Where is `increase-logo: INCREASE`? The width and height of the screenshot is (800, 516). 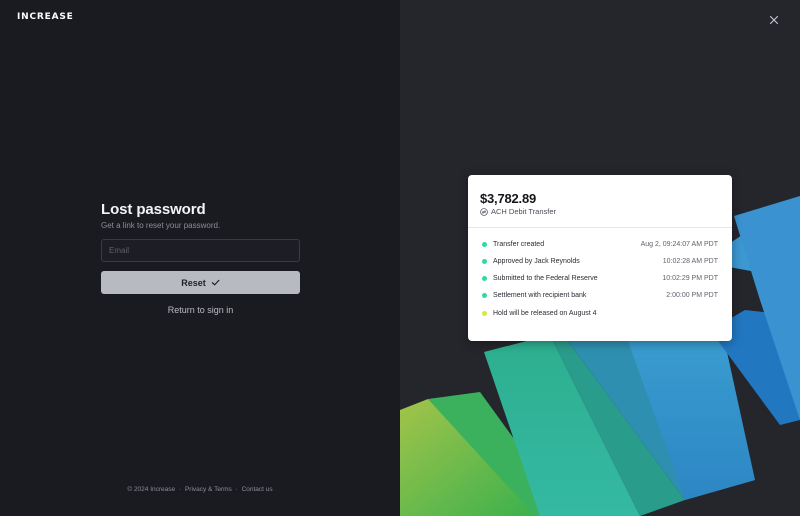 increase-logo: INCREASE is located at coordinates (45, 17).